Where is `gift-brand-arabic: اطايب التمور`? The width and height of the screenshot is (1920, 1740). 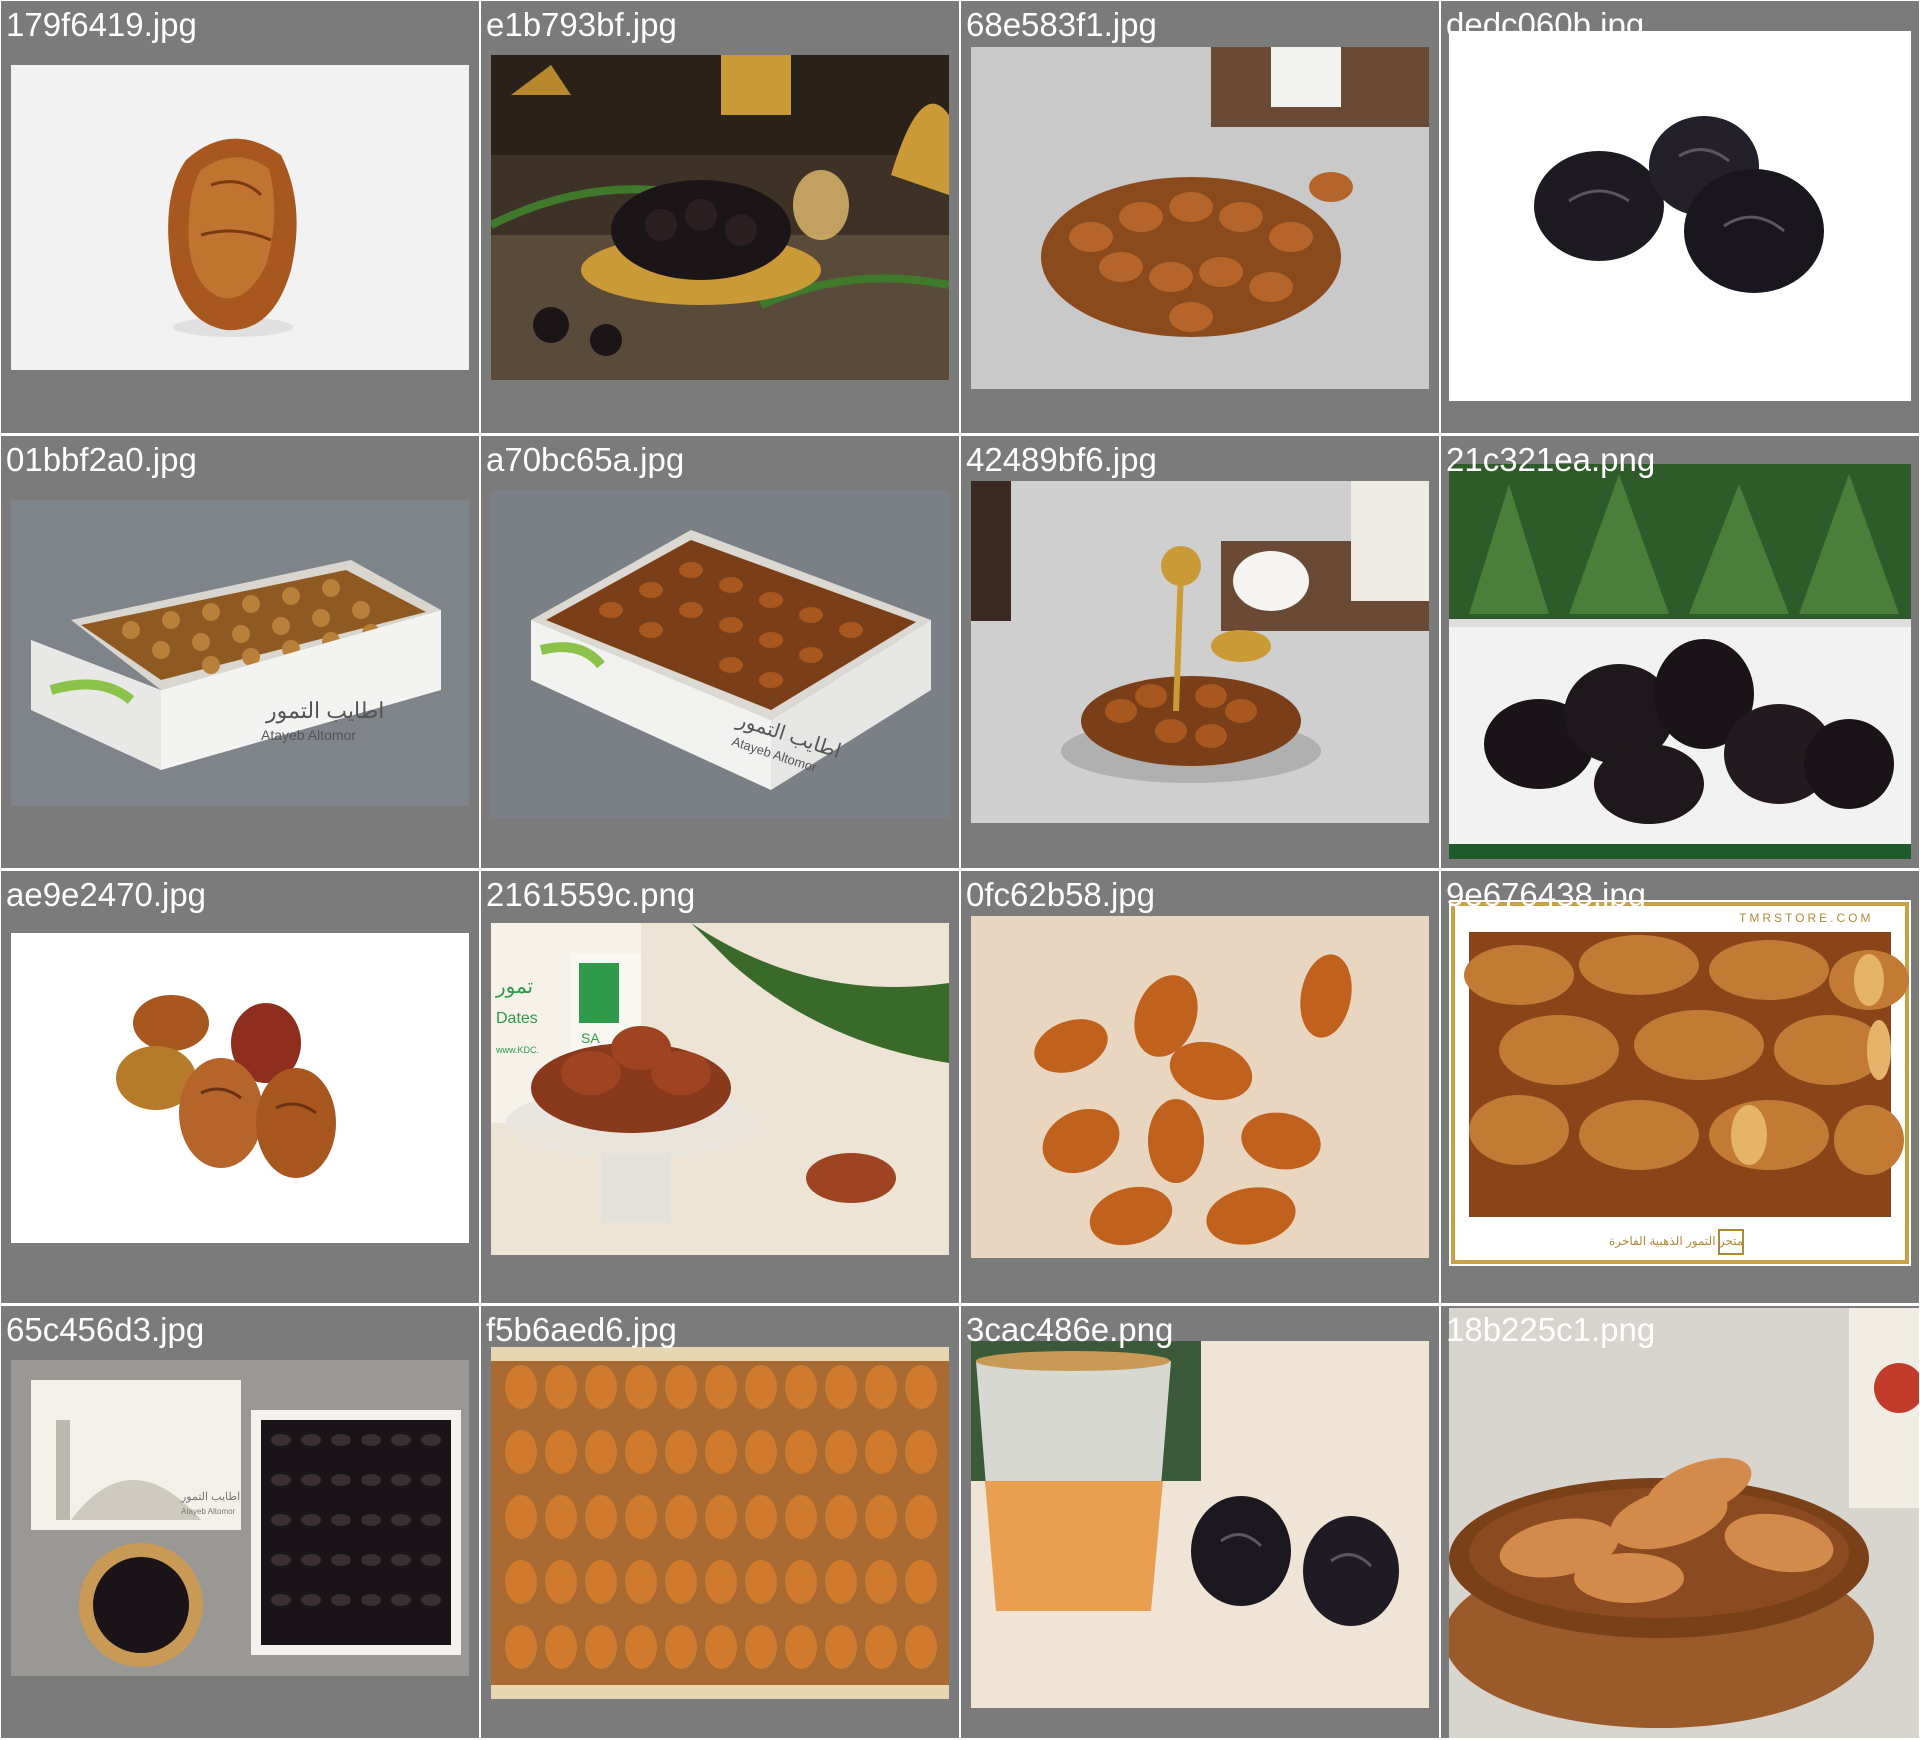
gift-brand-arabic: اطايب التمور is located at coordinates (210, 1497).